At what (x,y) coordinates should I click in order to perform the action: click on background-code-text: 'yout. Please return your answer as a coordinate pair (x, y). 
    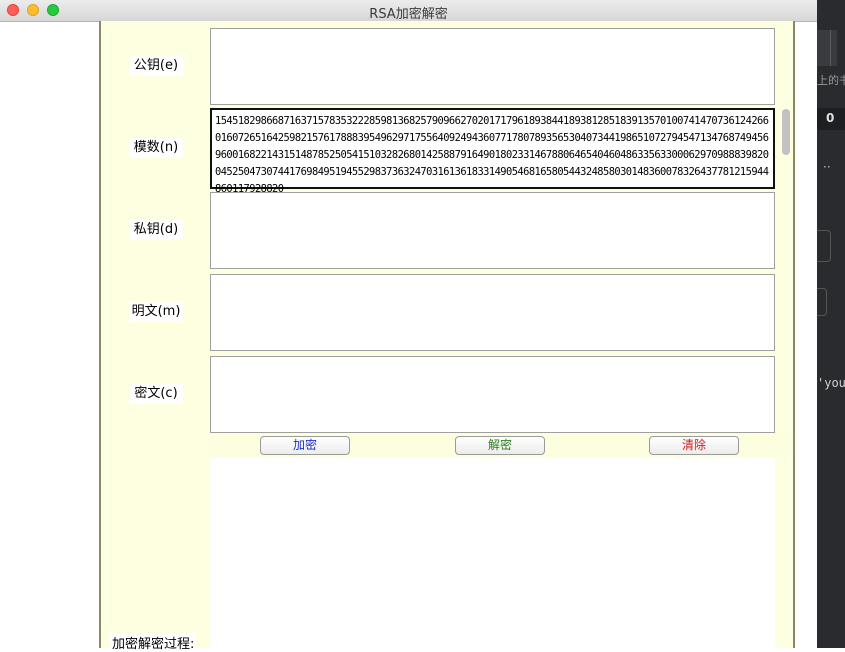
    Looking at the image, I should click on (831, 383).